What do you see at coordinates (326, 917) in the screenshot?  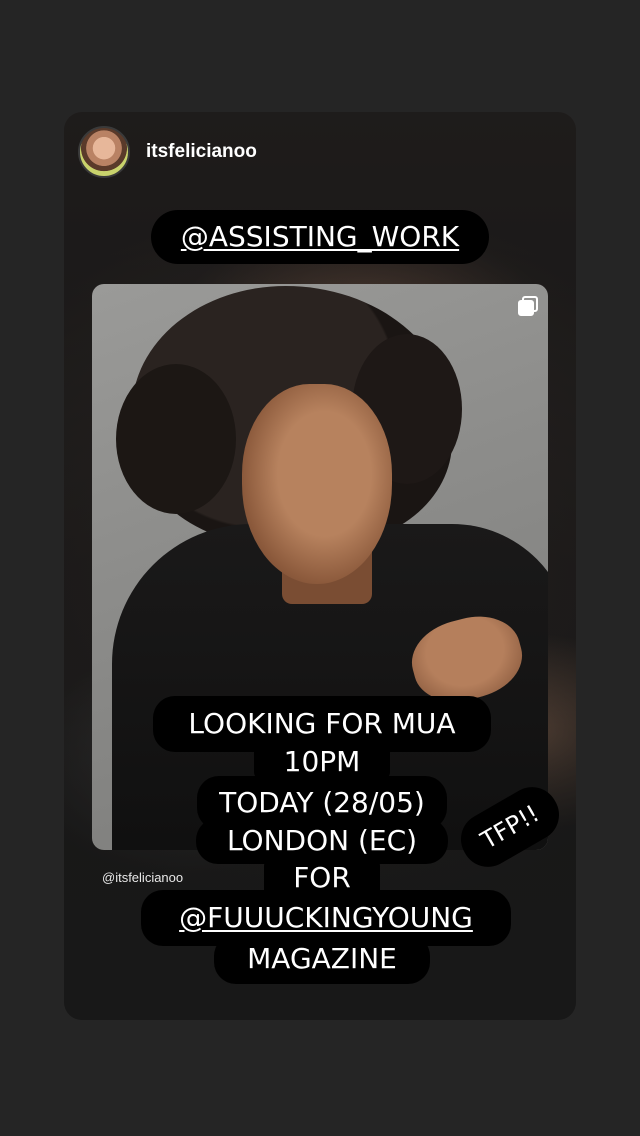 I see `caption-mention-text: @FUUUCKINGYOUNG` at bounding box center [326, 917].